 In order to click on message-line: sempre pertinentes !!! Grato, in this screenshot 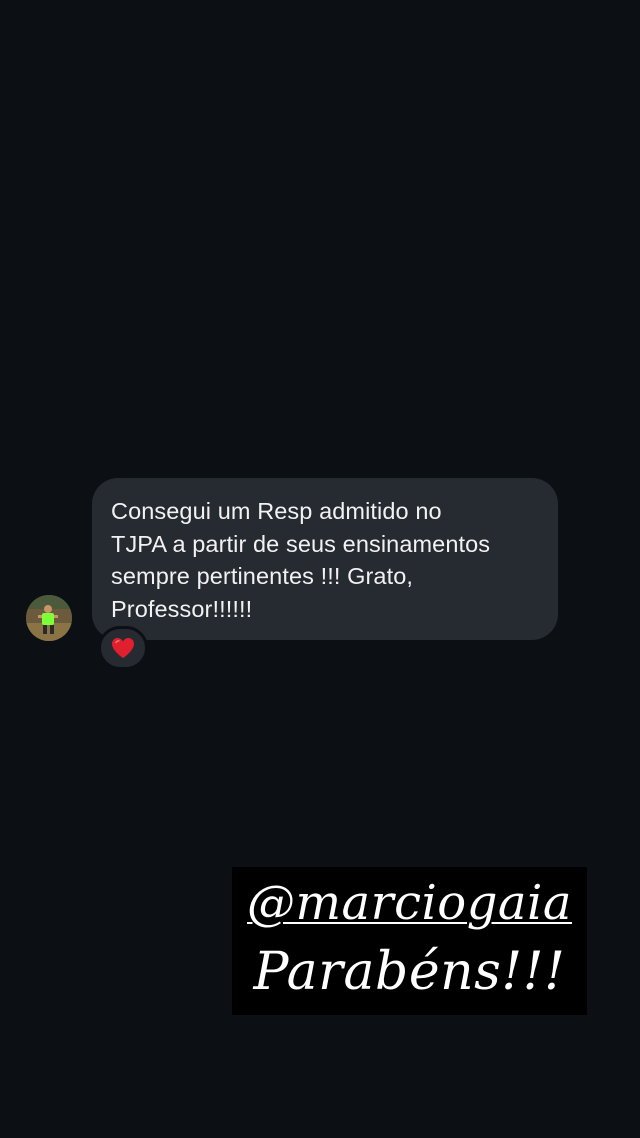, I will do `click(262, 576)`.